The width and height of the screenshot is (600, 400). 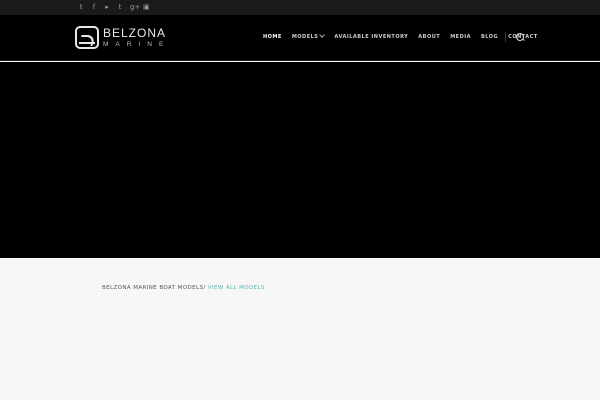 I want to click on logo-name: BELZONA, so click(x=135, y=32).